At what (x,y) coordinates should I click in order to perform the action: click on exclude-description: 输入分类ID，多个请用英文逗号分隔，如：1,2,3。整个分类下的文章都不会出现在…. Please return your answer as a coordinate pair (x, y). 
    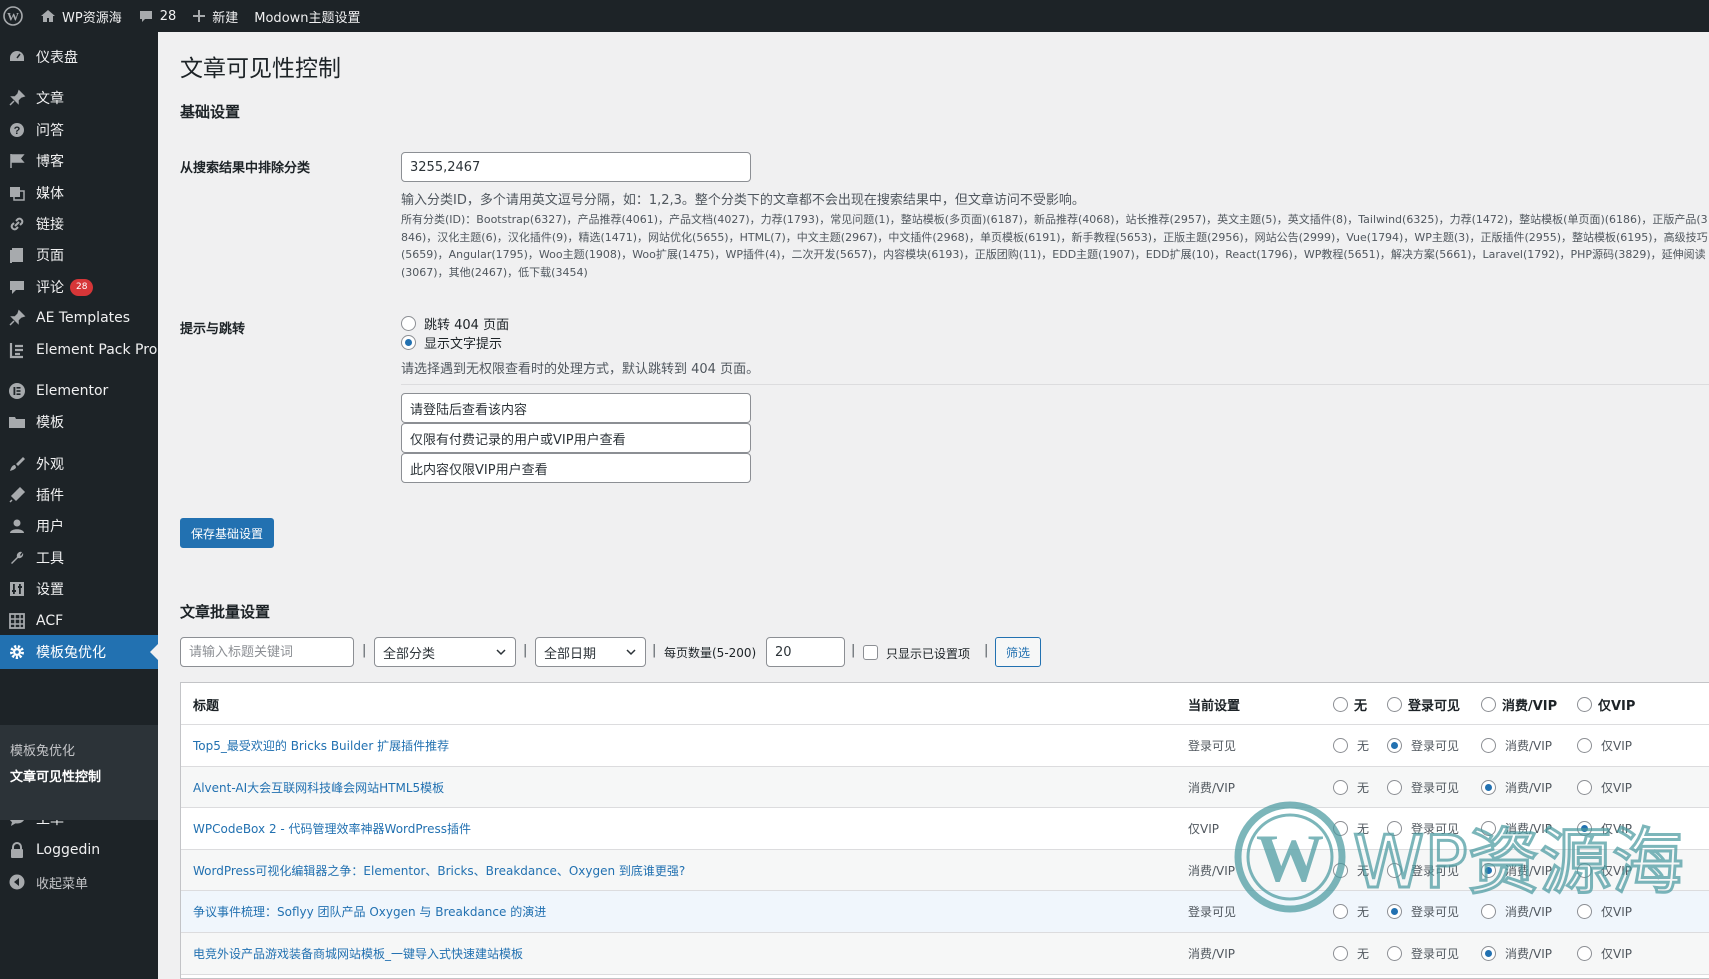
    Looking at the image, I should click on (743, 200).